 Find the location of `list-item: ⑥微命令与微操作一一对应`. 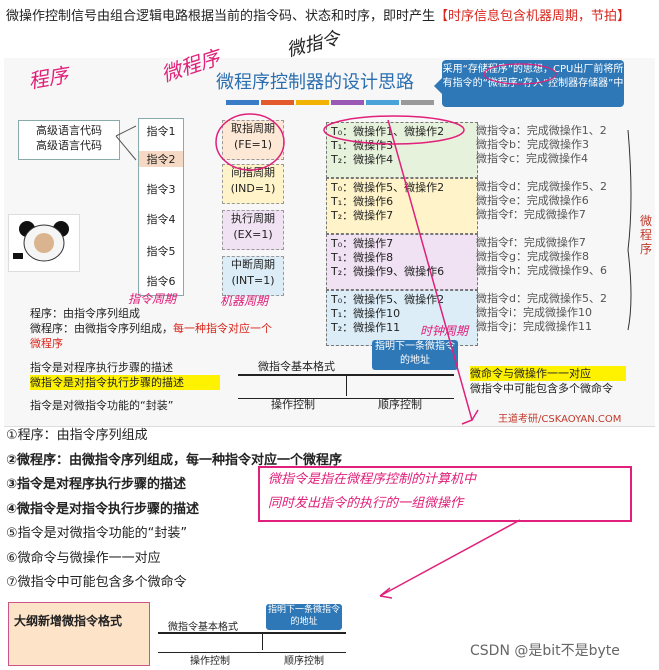

list-item: ⑥微命令与微操作一一对应 is located at coordinates (83, 558).